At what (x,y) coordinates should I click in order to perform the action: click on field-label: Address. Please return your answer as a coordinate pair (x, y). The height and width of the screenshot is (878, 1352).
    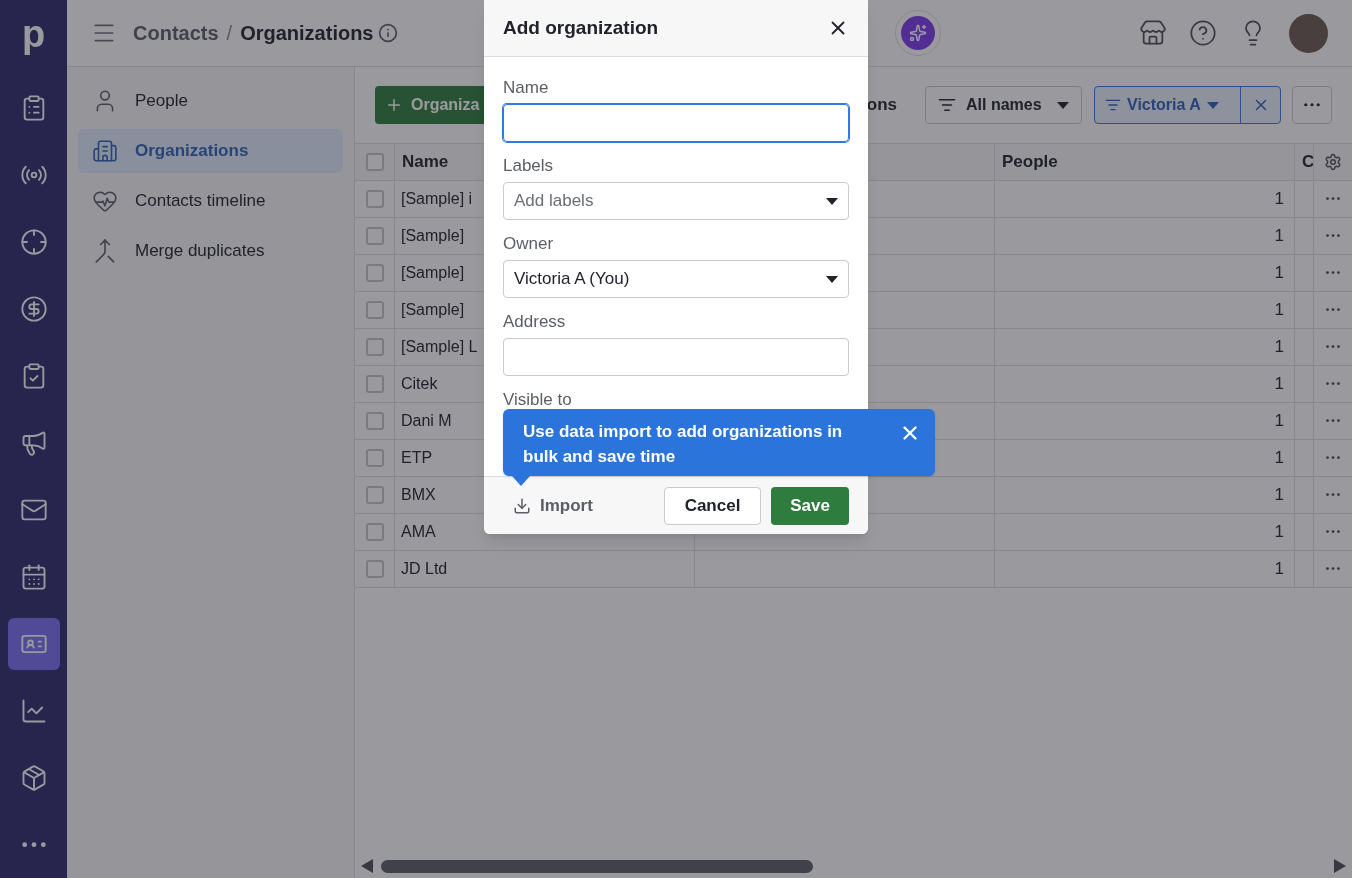
    Looking at the image, I should click on (535, 321).